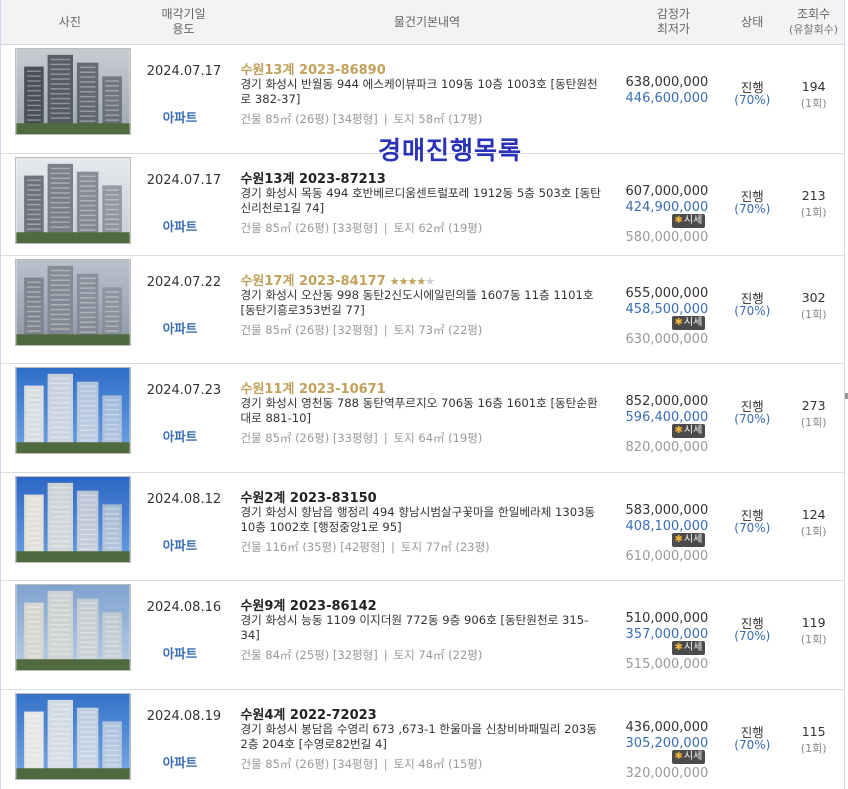  What do you see at coordinates (813, 731) in the screenshot?
I see `view-count: 115` at bounding box center [813, 731].